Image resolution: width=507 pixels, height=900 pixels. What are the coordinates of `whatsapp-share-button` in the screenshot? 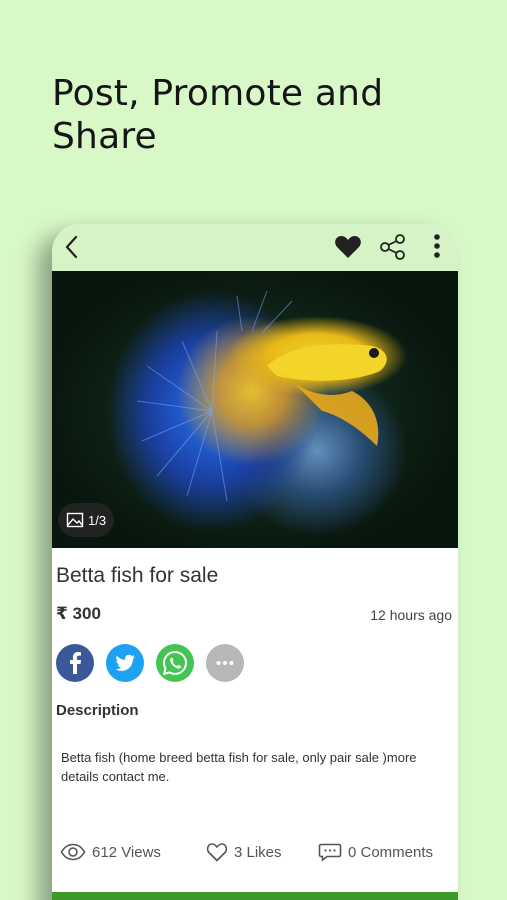 It's located at (175, 663).